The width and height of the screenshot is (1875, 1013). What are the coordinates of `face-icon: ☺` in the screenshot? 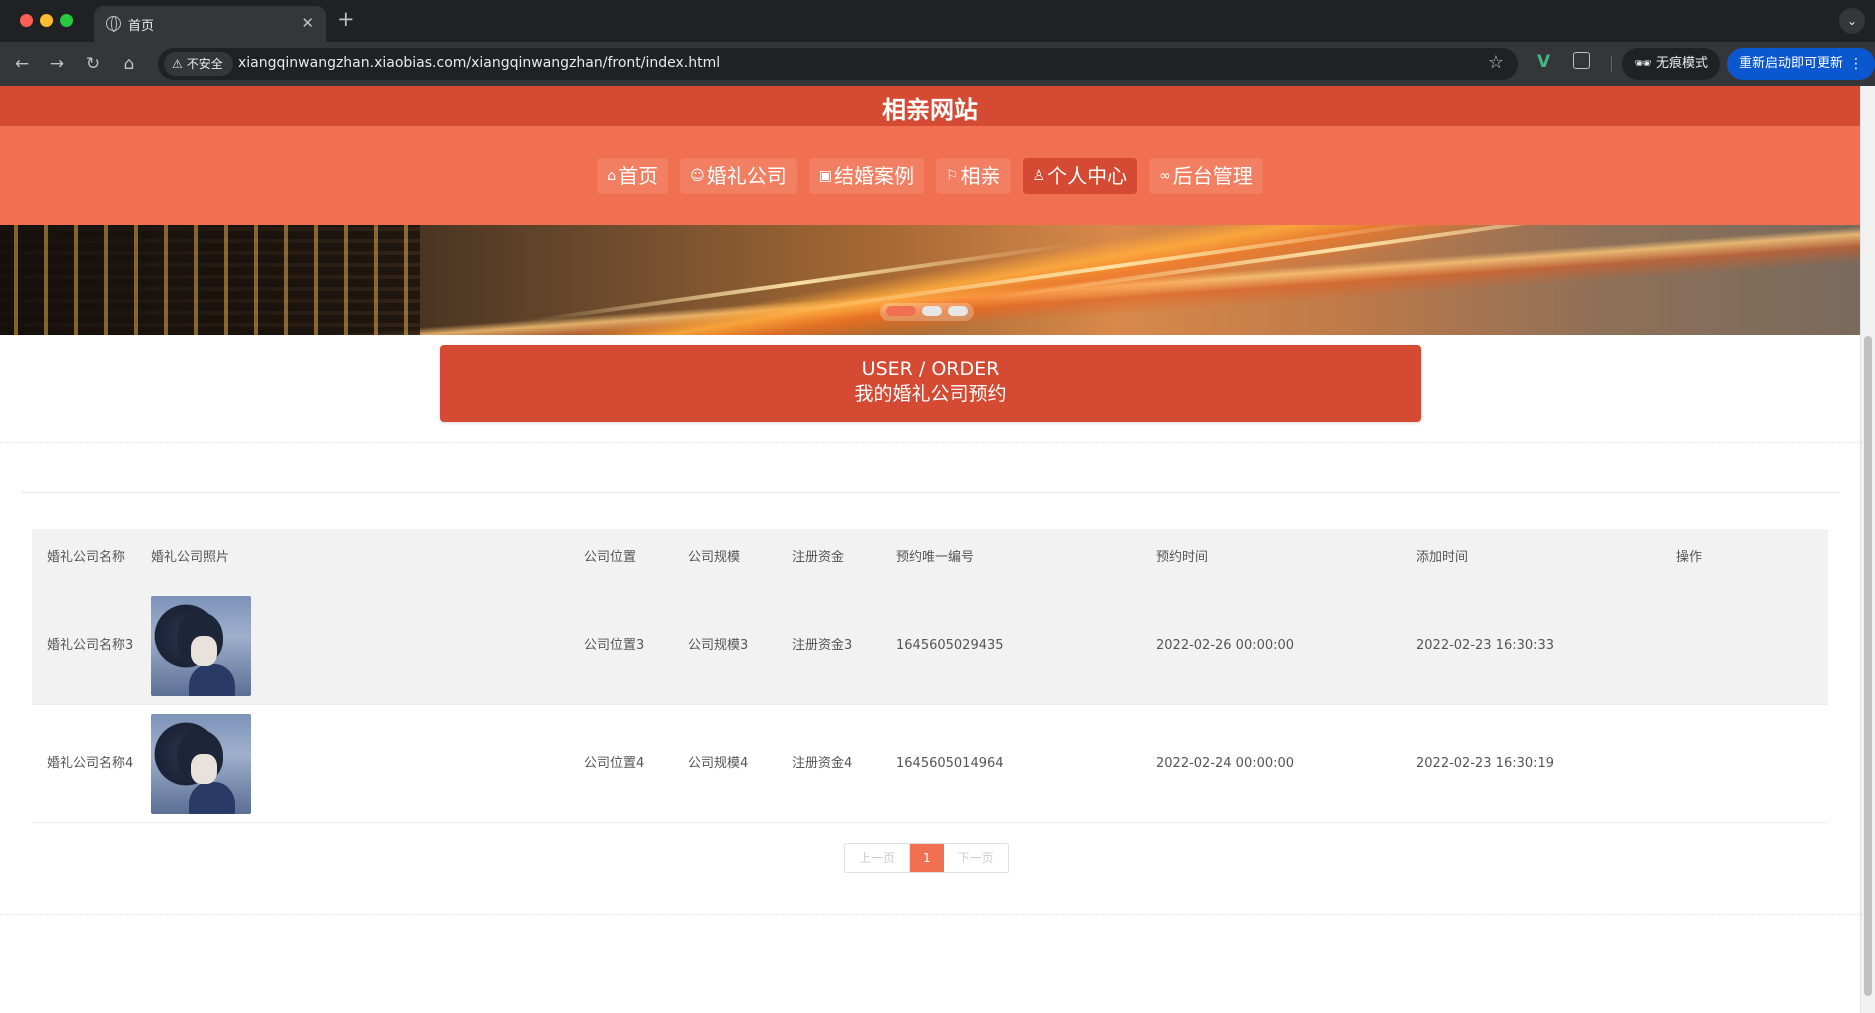 It's located at (697, 176).